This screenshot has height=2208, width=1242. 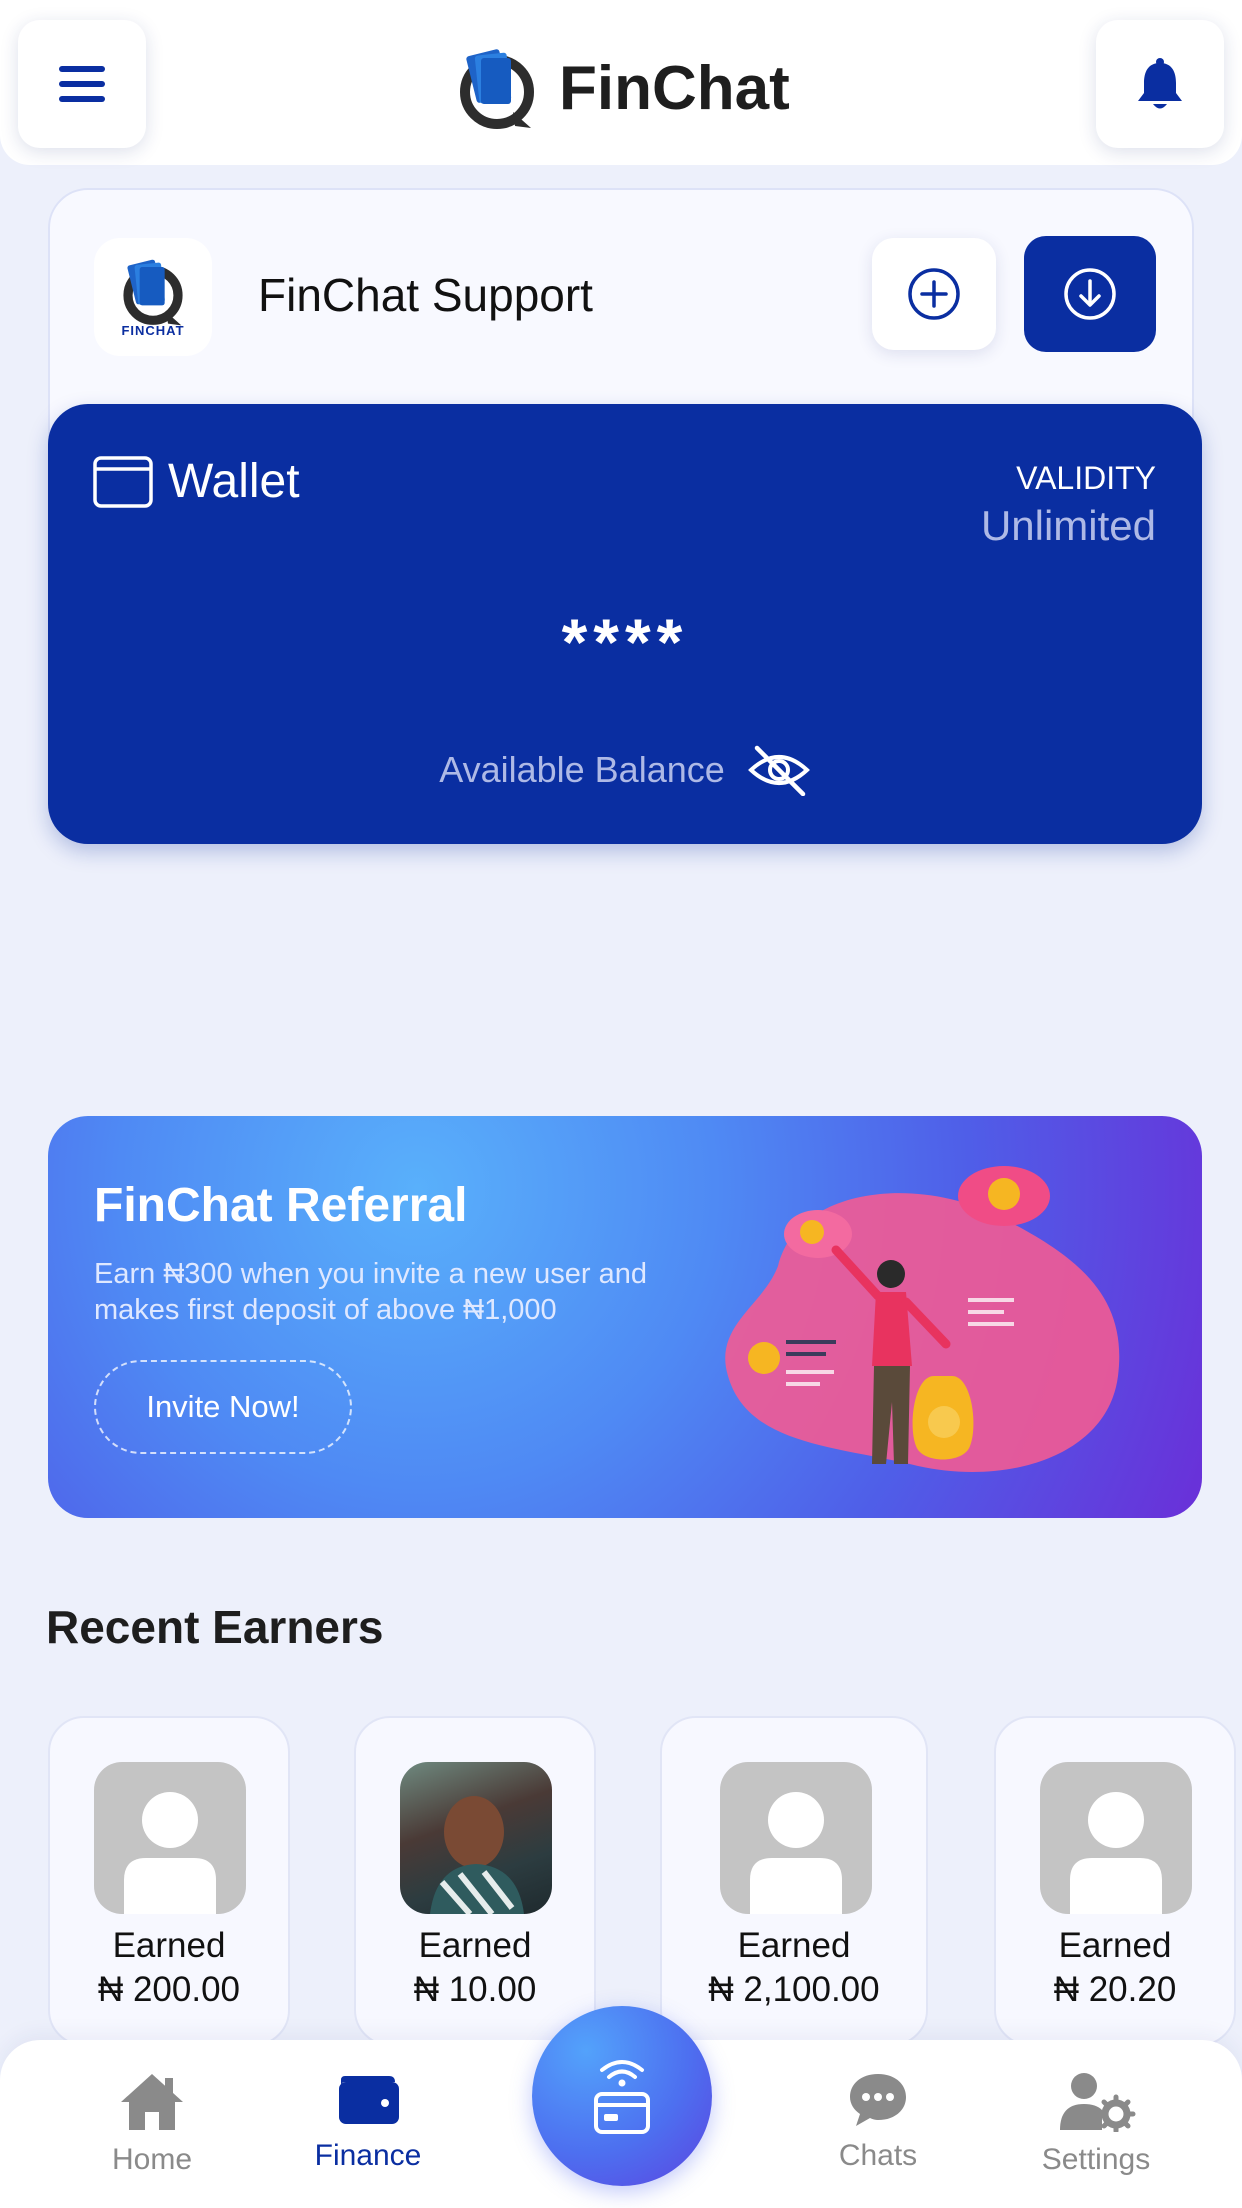 I want to click on earner-card: Earned ₦ 200.00, so click(x=169, y=1881).